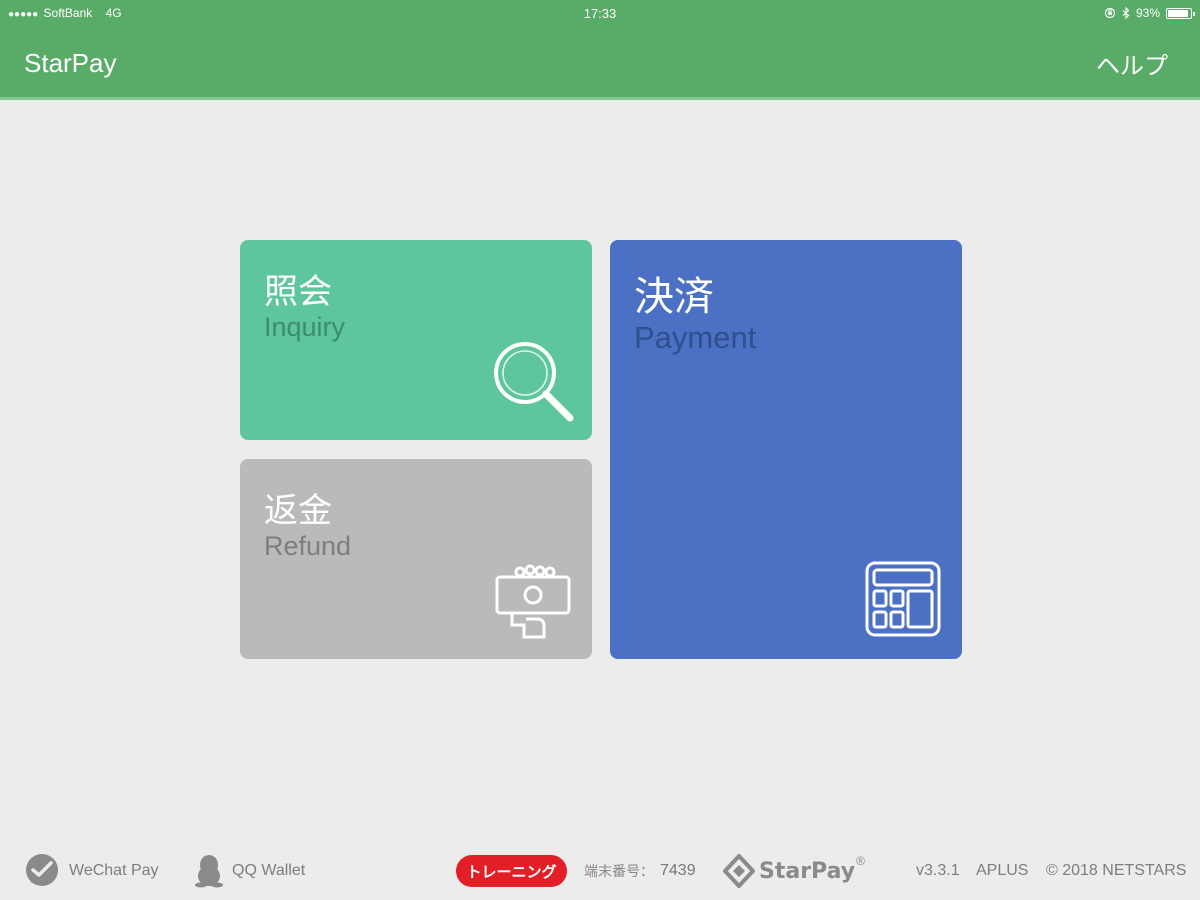 This screenshot has width=1200, height=900. I want to click on terminal-number-item: 端末番号： 7439, so click(640, 871).